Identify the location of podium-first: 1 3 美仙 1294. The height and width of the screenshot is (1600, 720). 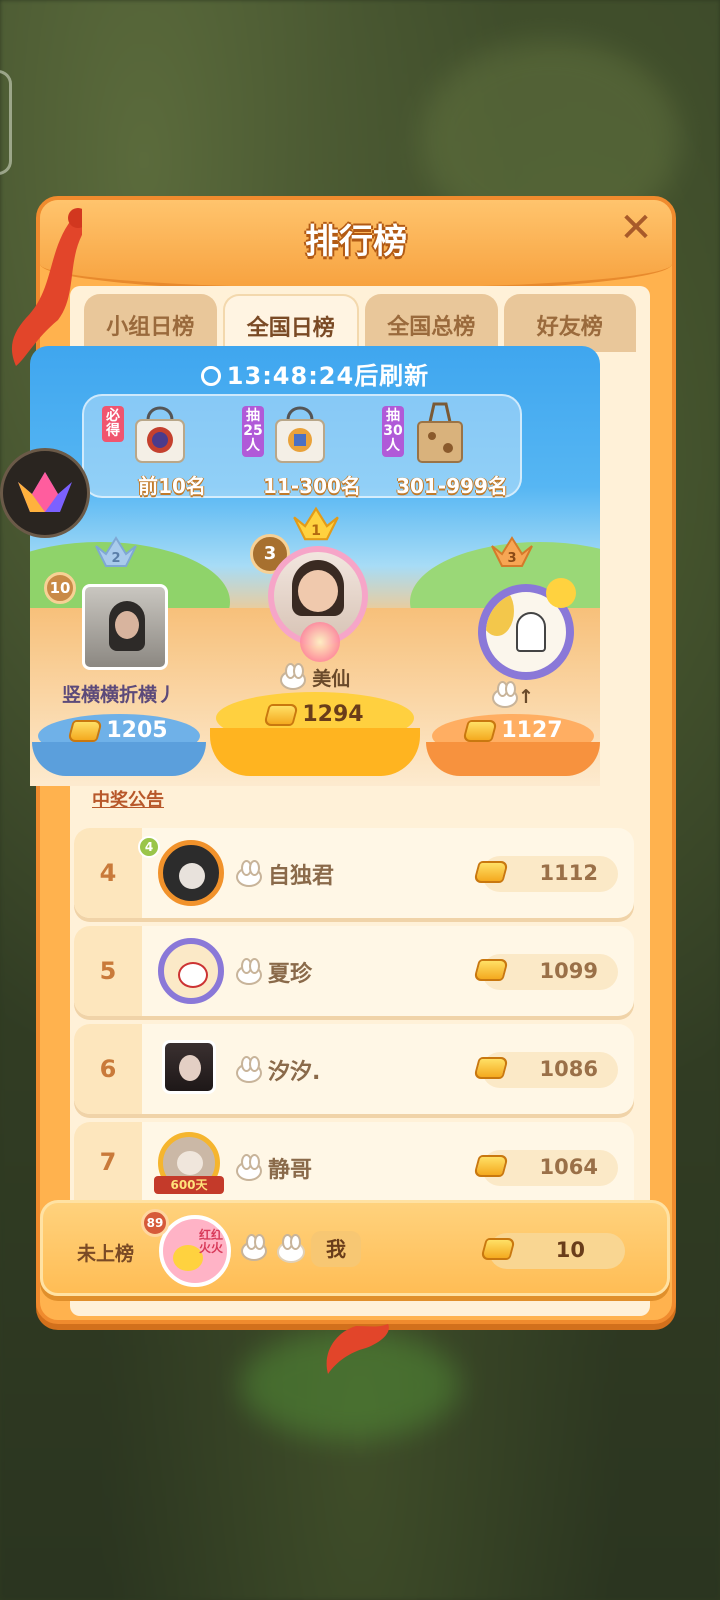
(315, 641).